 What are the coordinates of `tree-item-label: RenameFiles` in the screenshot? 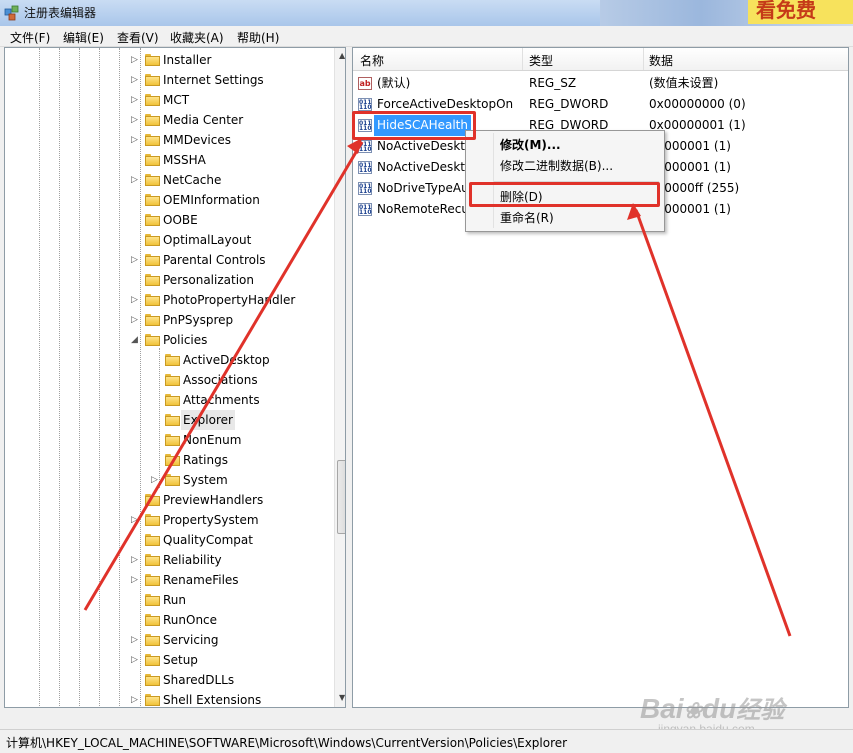 It's located at (201, 580).